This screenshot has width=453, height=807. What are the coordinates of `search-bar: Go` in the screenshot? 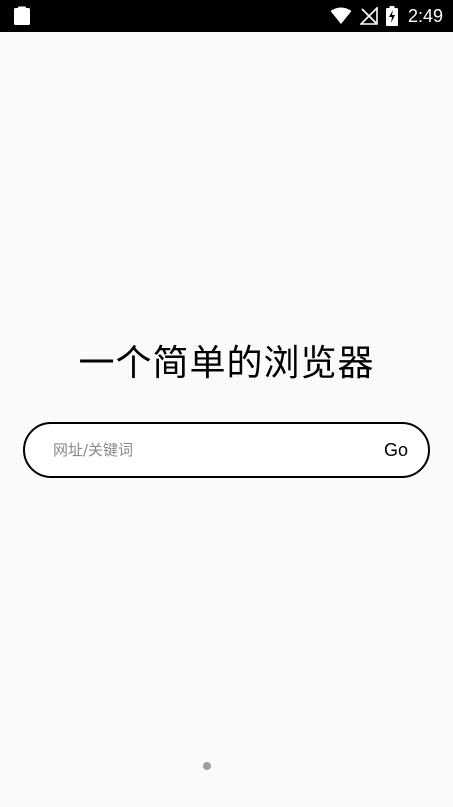 It's located at (226, 450).